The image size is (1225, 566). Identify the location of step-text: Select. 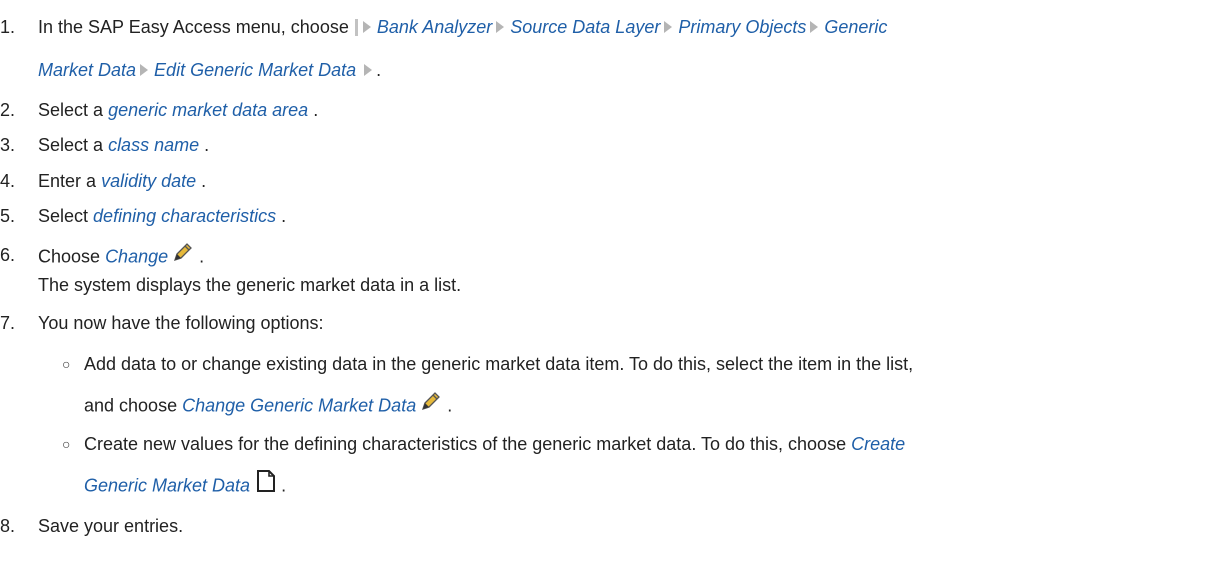
(63, 216).